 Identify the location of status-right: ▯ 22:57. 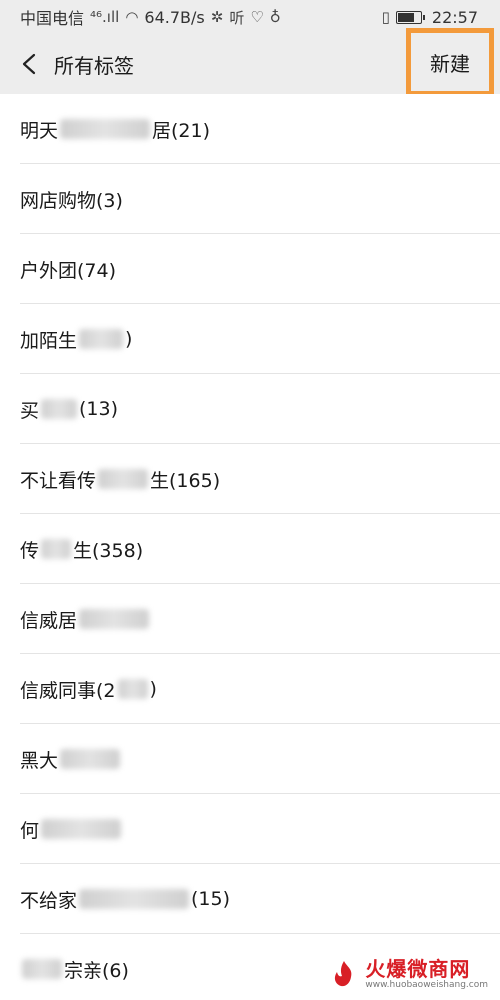
(430, 17).